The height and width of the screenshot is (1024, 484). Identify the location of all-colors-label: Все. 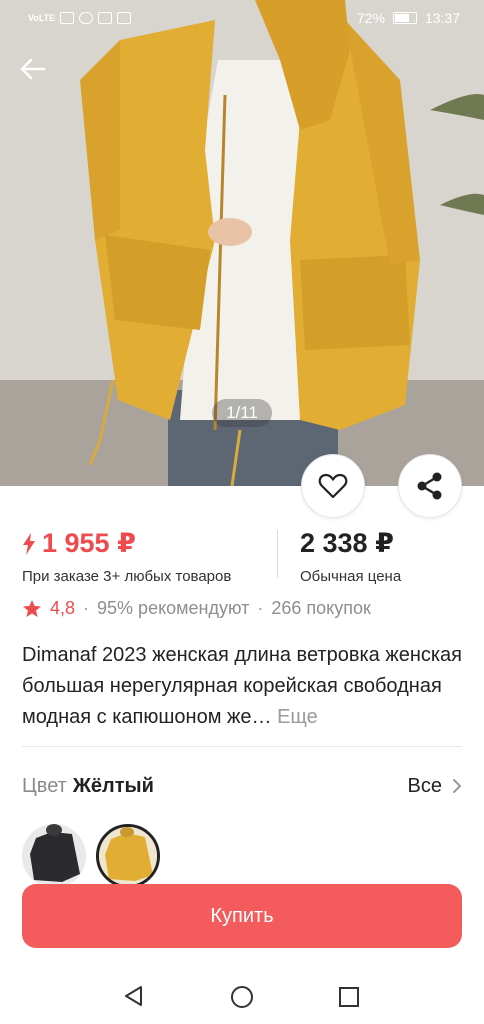
(424, 785).